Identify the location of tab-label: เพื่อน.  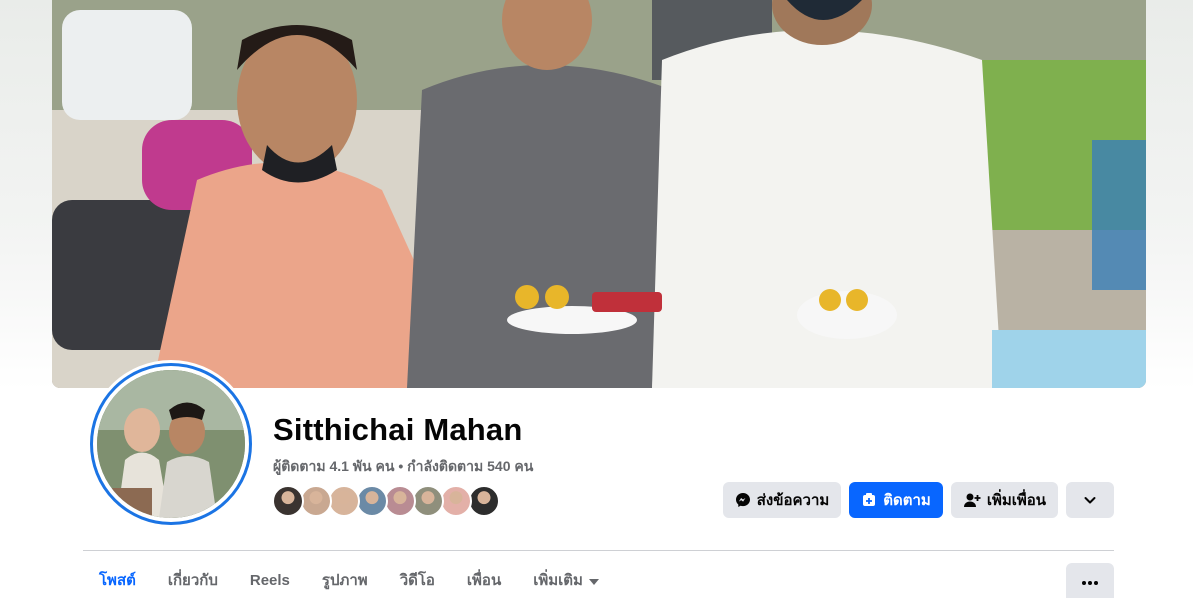
(484, 580).